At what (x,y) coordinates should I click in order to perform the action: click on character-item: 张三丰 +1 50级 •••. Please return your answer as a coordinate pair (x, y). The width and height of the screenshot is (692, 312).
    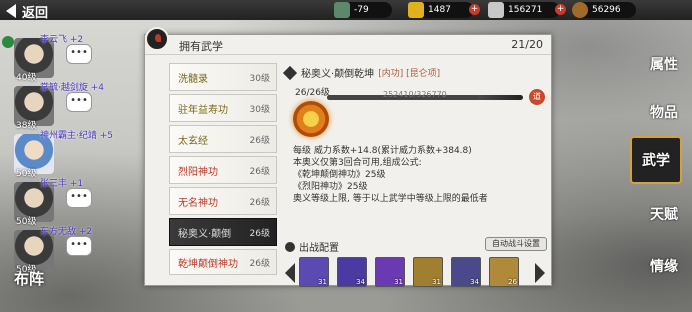
    Looking at the image, I should click on (46, 202).